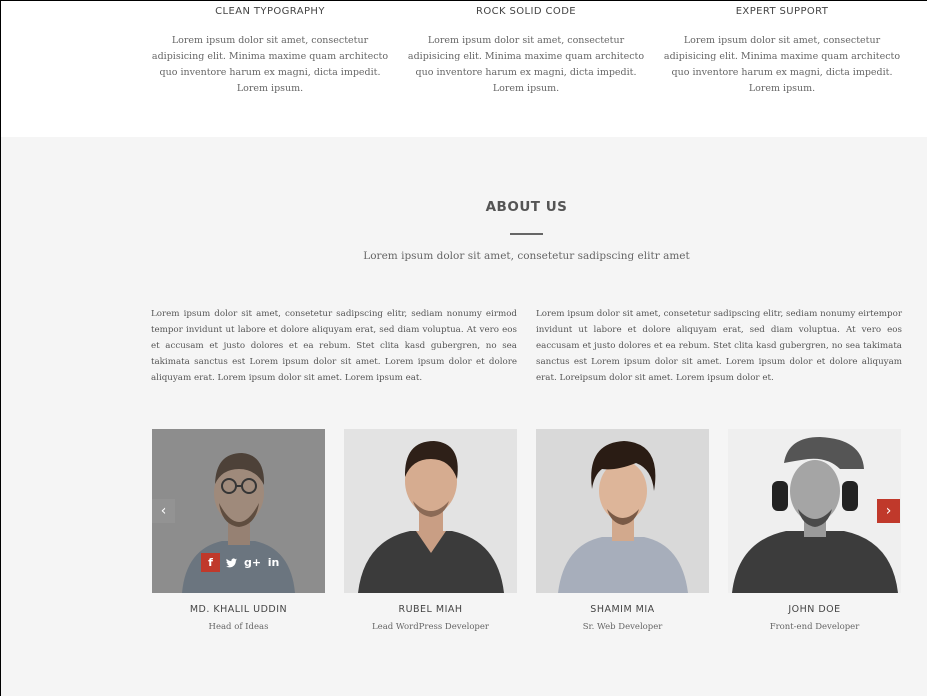 The image size is (927, 696). I want to click on member-name: SHAMIM MIA, so click(622, 609).